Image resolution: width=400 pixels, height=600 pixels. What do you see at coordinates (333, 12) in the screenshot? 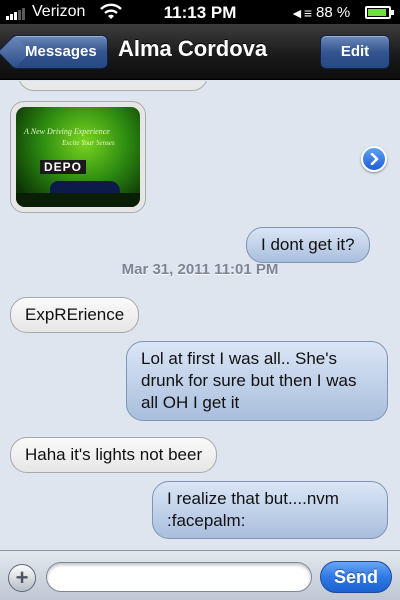
I see `battery-percent: 88 %` at bounding box center [333, 12].